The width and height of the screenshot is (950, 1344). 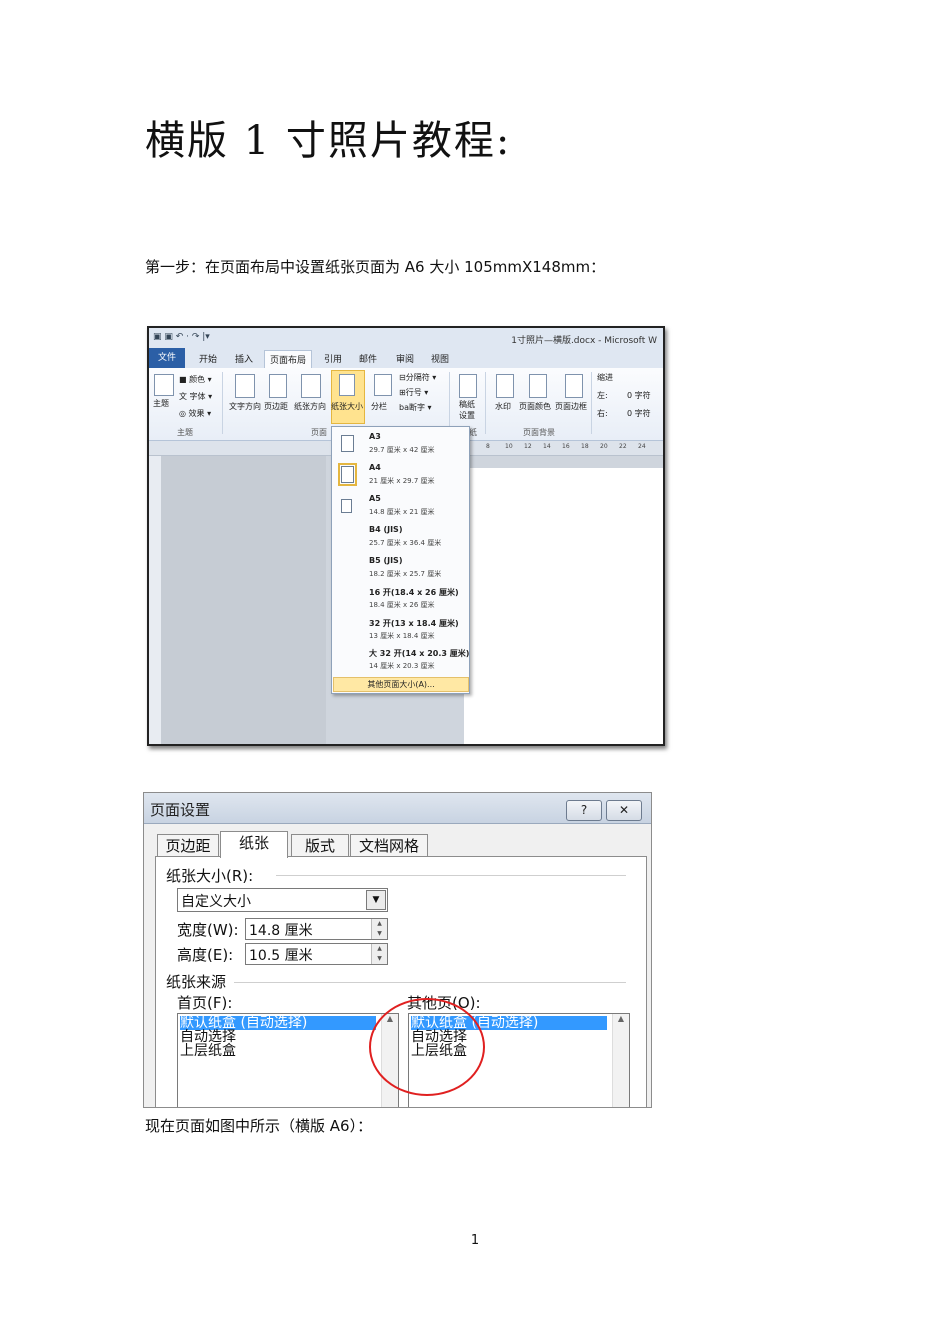 I want to click on hyphenation-button: ba断字 ▾, so click(x=415, y=407).